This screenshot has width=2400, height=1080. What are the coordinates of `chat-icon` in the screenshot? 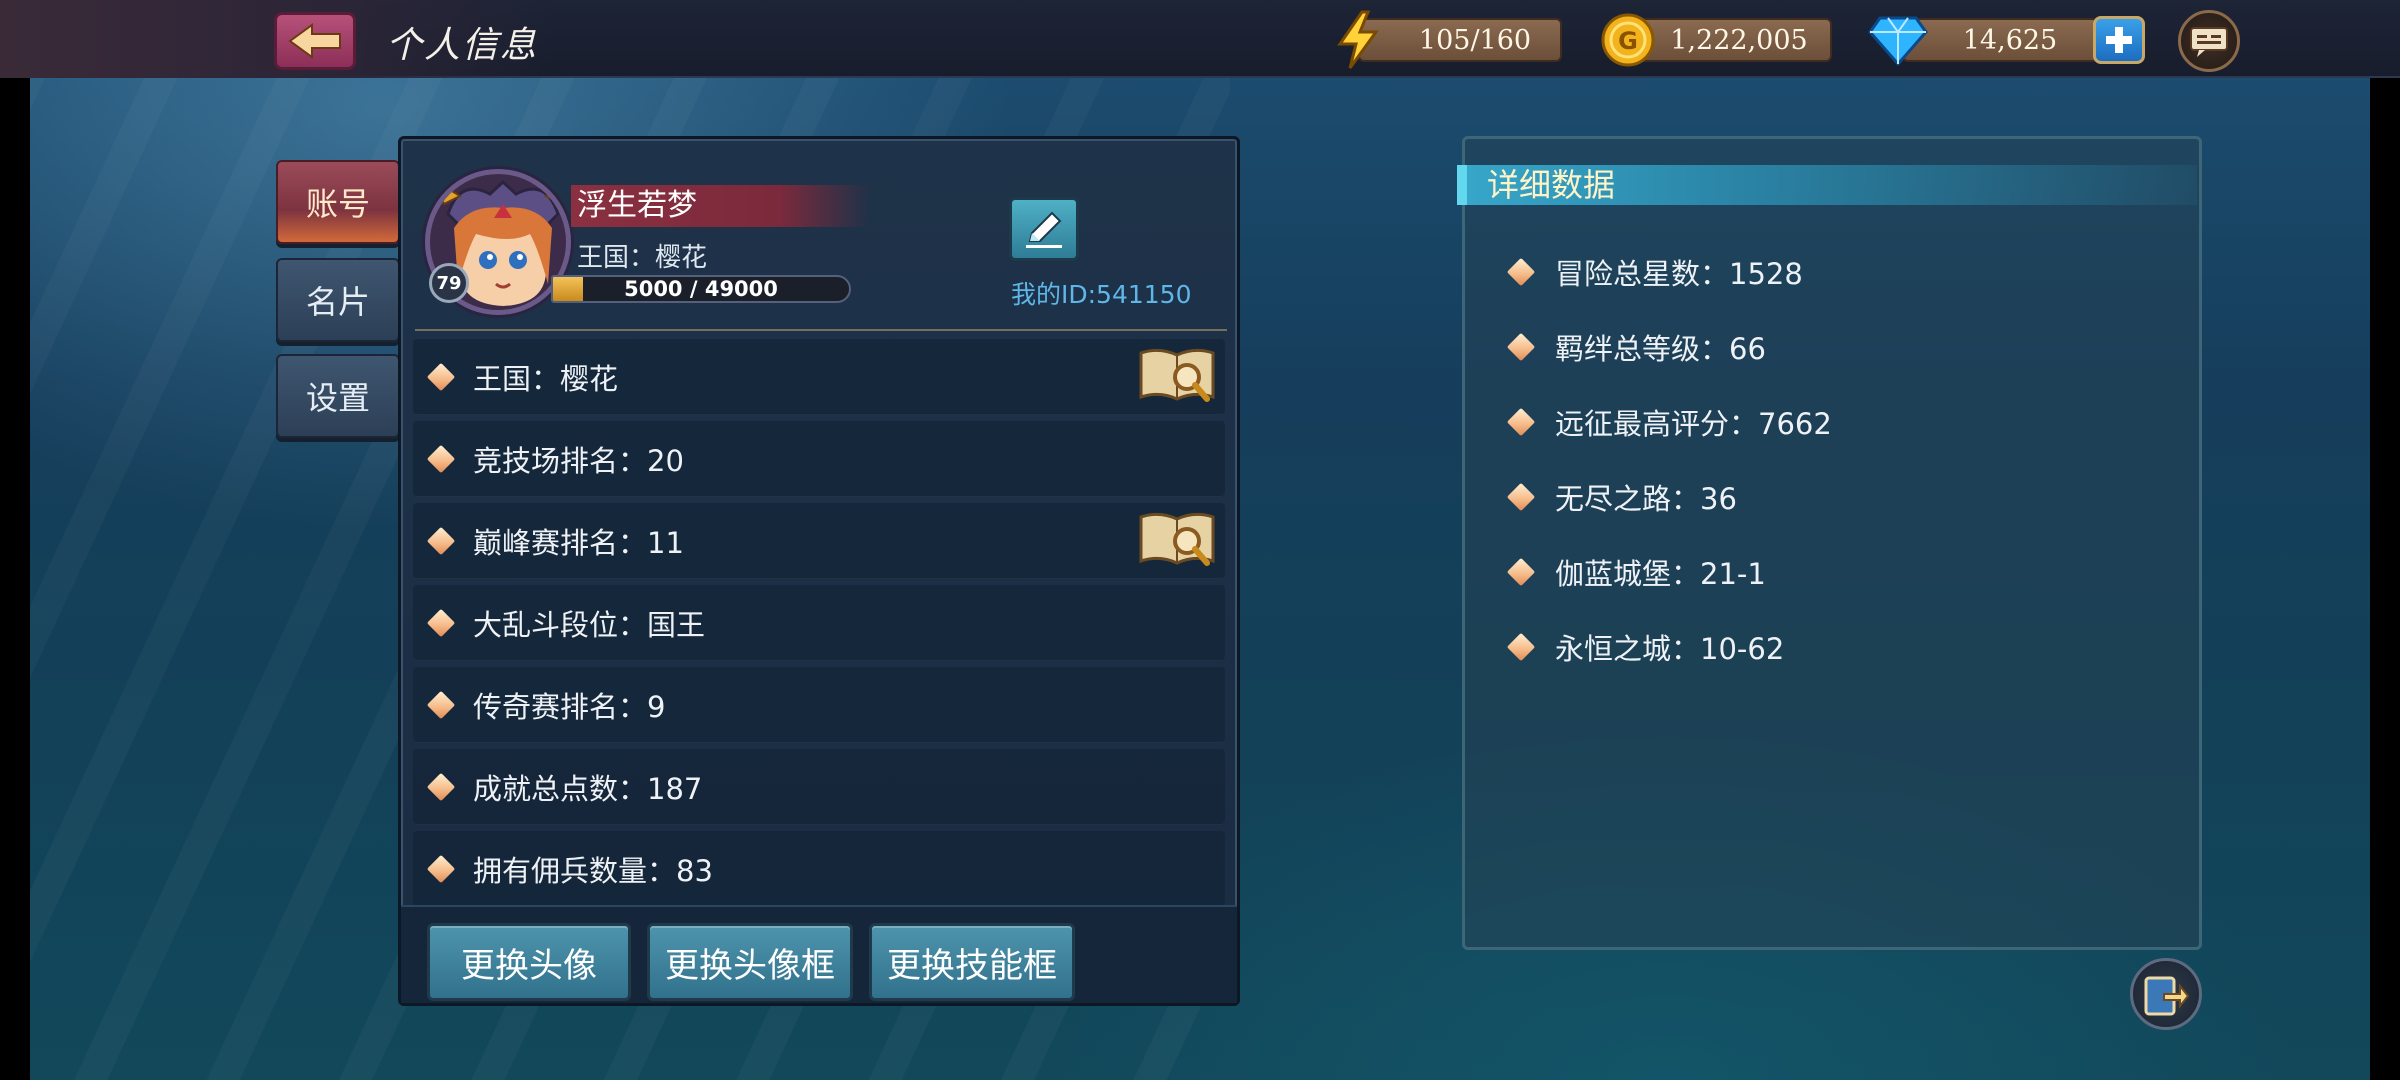 It's located at (2209, 42).